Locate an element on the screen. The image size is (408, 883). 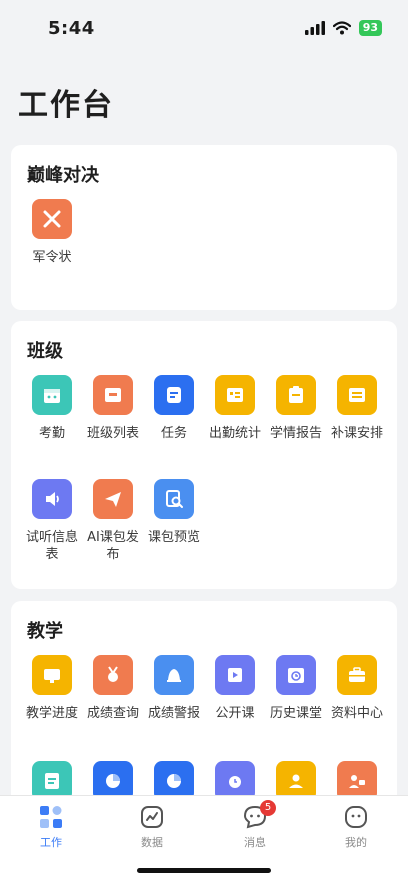
tab-mine: 我的 is located at coordinates (356, 827).